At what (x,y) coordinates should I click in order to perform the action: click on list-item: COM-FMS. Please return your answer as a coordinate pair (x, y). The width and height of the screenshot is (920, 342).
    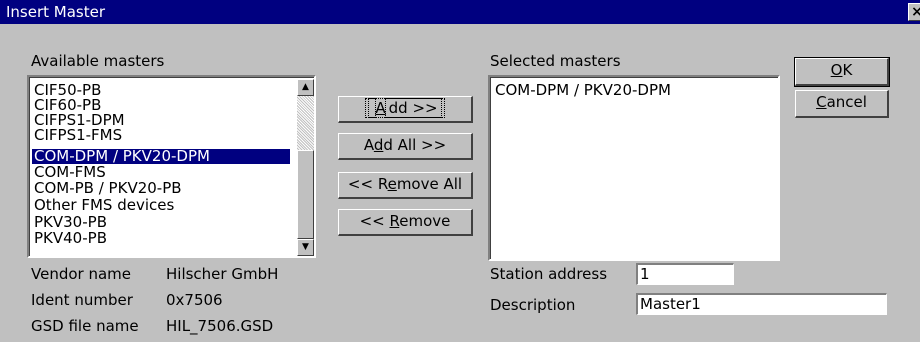
    Looking at the image, I should click on (69, 172).